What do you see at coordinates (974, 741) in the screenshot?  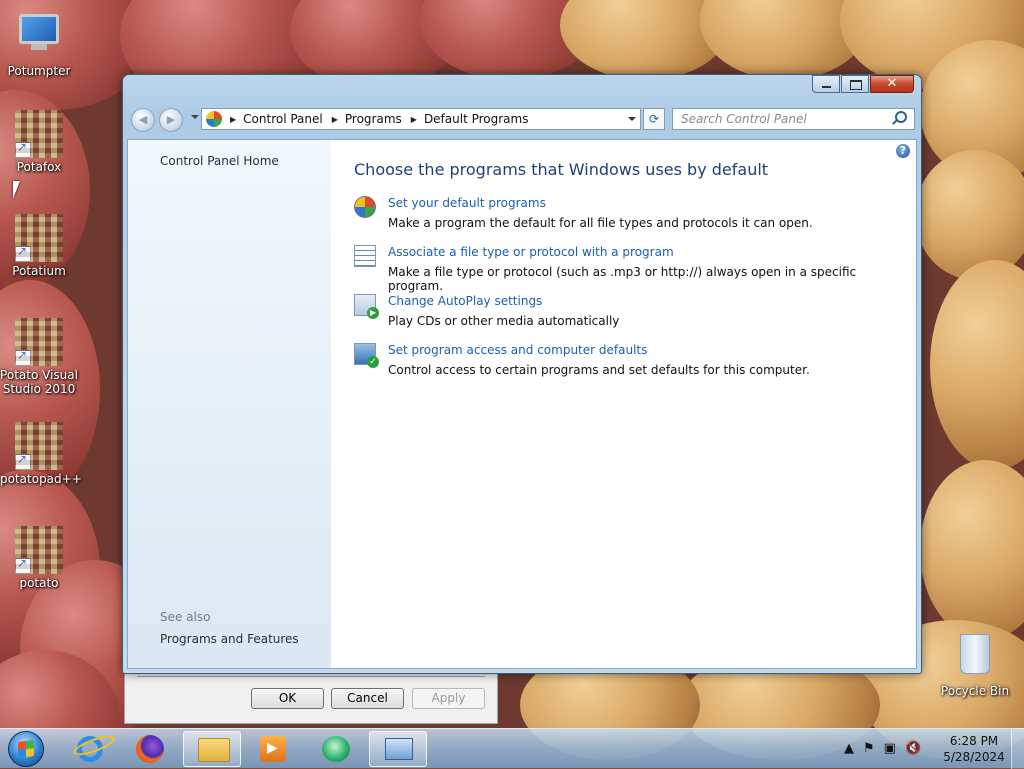 I see `clock-time: 6:28 PM` at bounding box center [974, 741].